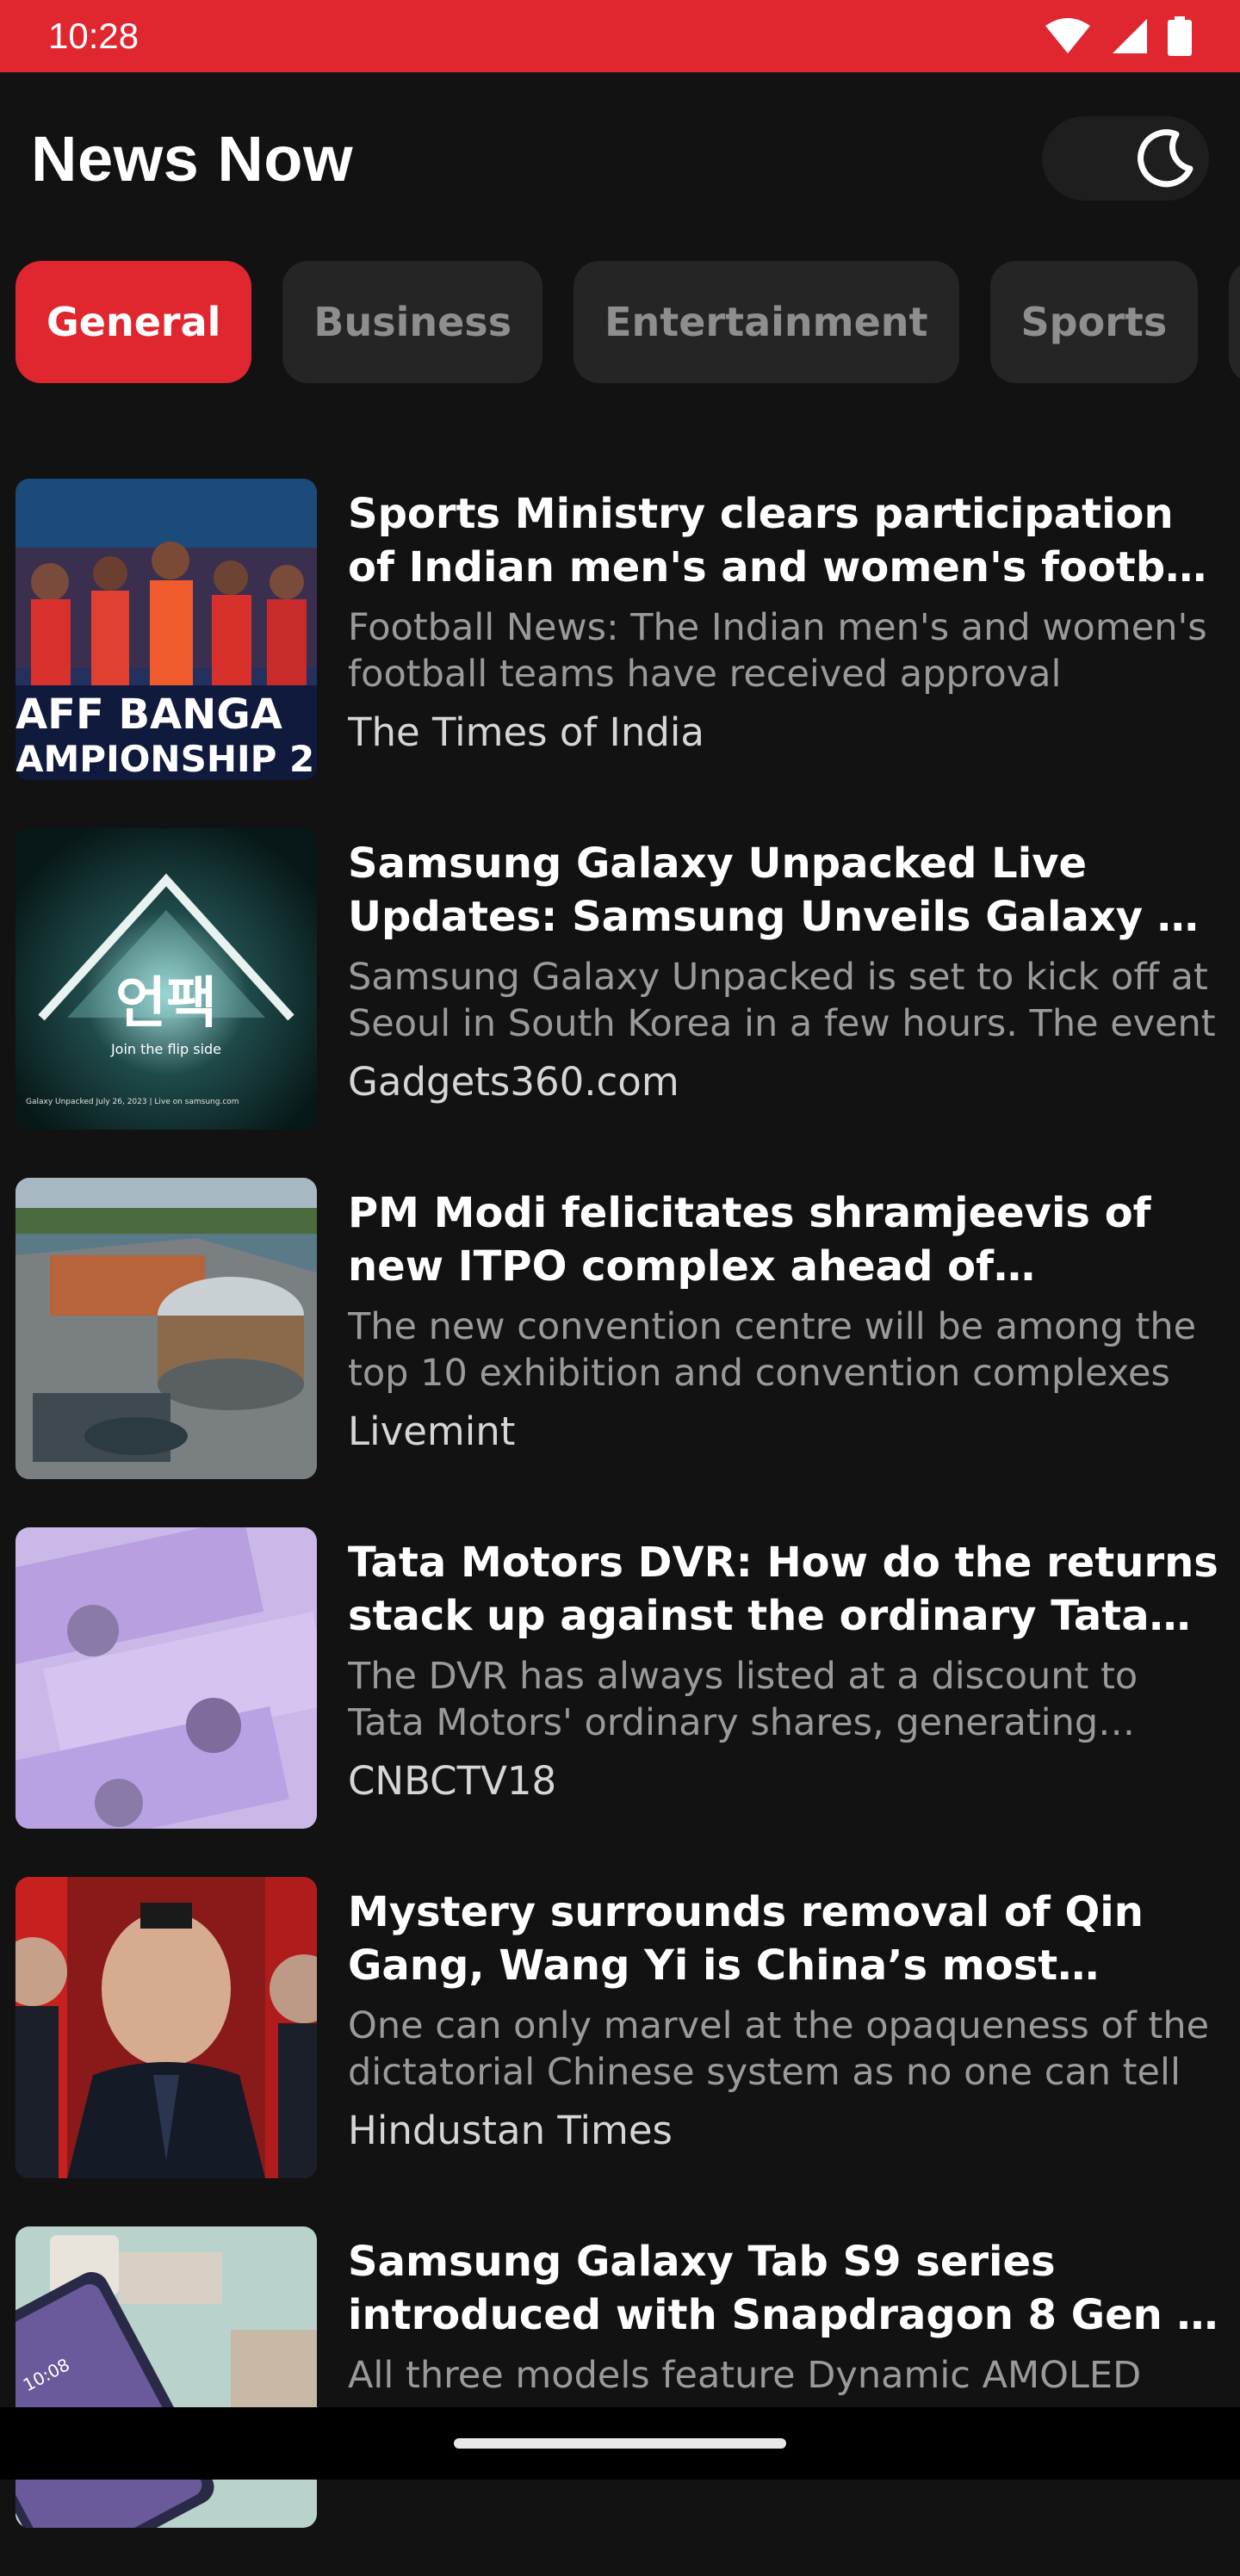 Image resolution: width=1240 pixels, height=2576 pixels. I want to click on article-thumbnail: 10:08, so click(167, 2377).